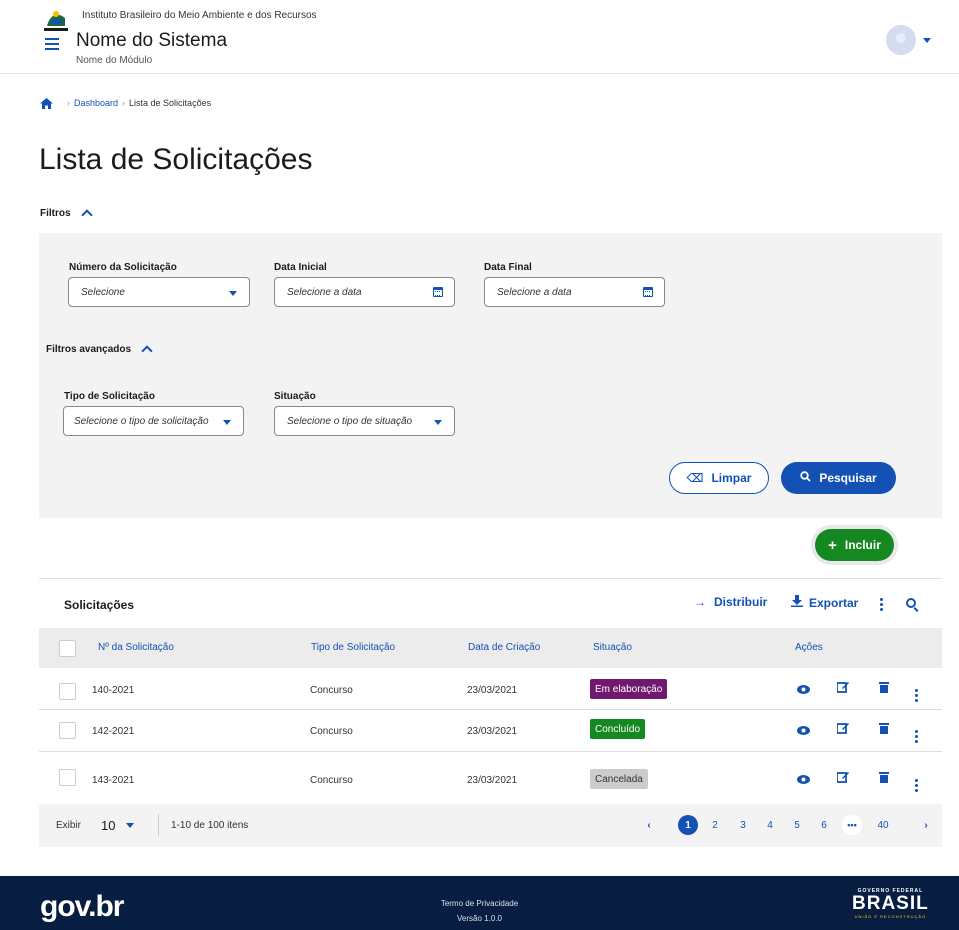 The image size is (959, 930). What do you see at coordinates (629, 689) in the screenshot?
I see `status-badge: Em elaboração` at bounding box center [629, 689].